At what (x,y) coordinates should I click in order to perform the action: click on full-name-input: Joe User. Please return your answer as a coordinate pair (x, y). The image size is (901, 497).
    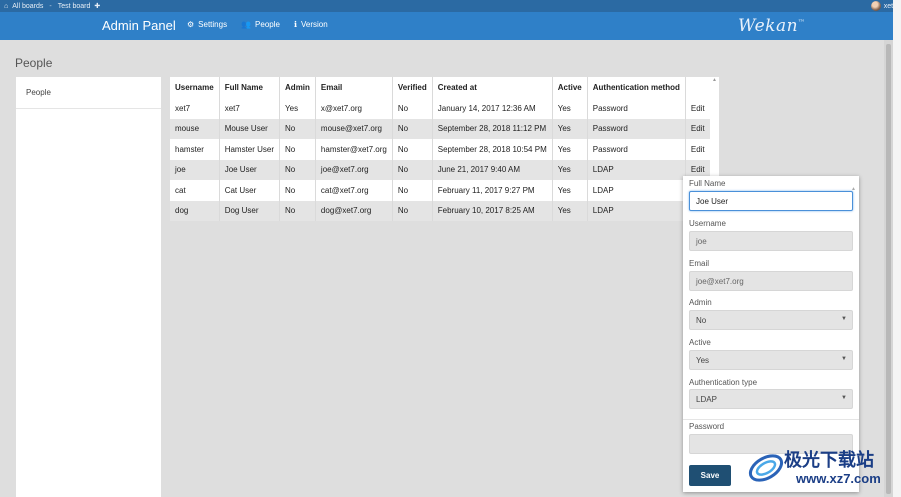
    Looking at the image, I should click on (771, 201).